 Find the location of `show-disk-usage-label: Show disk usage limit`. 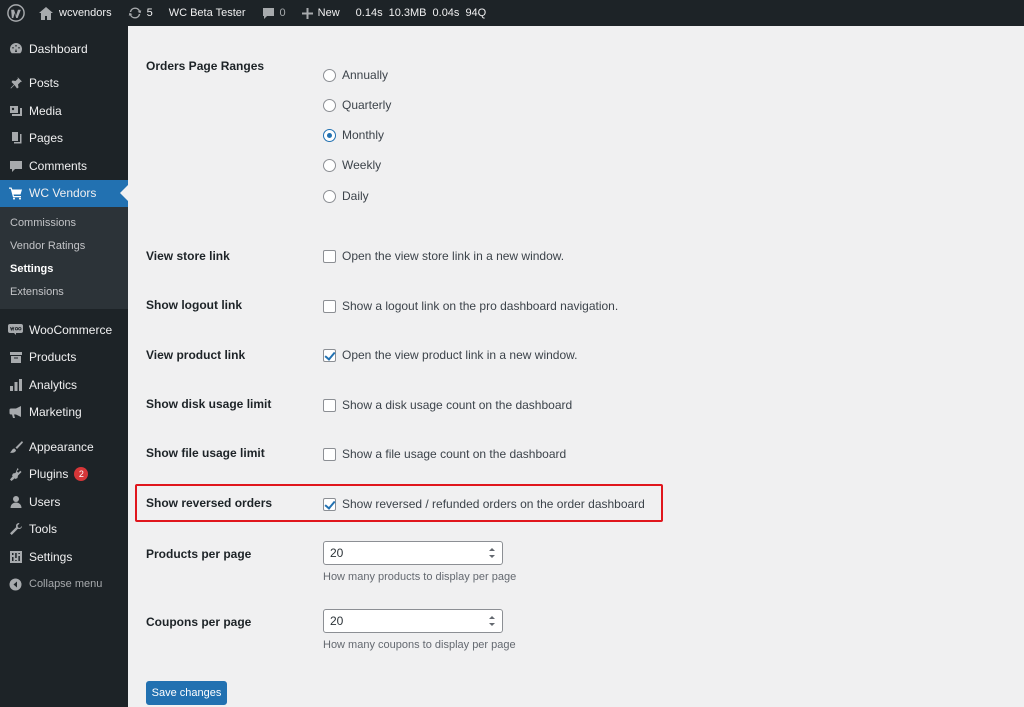

show-disk-usage-label: Show disk usage limit is located at coordinates (209, 404).